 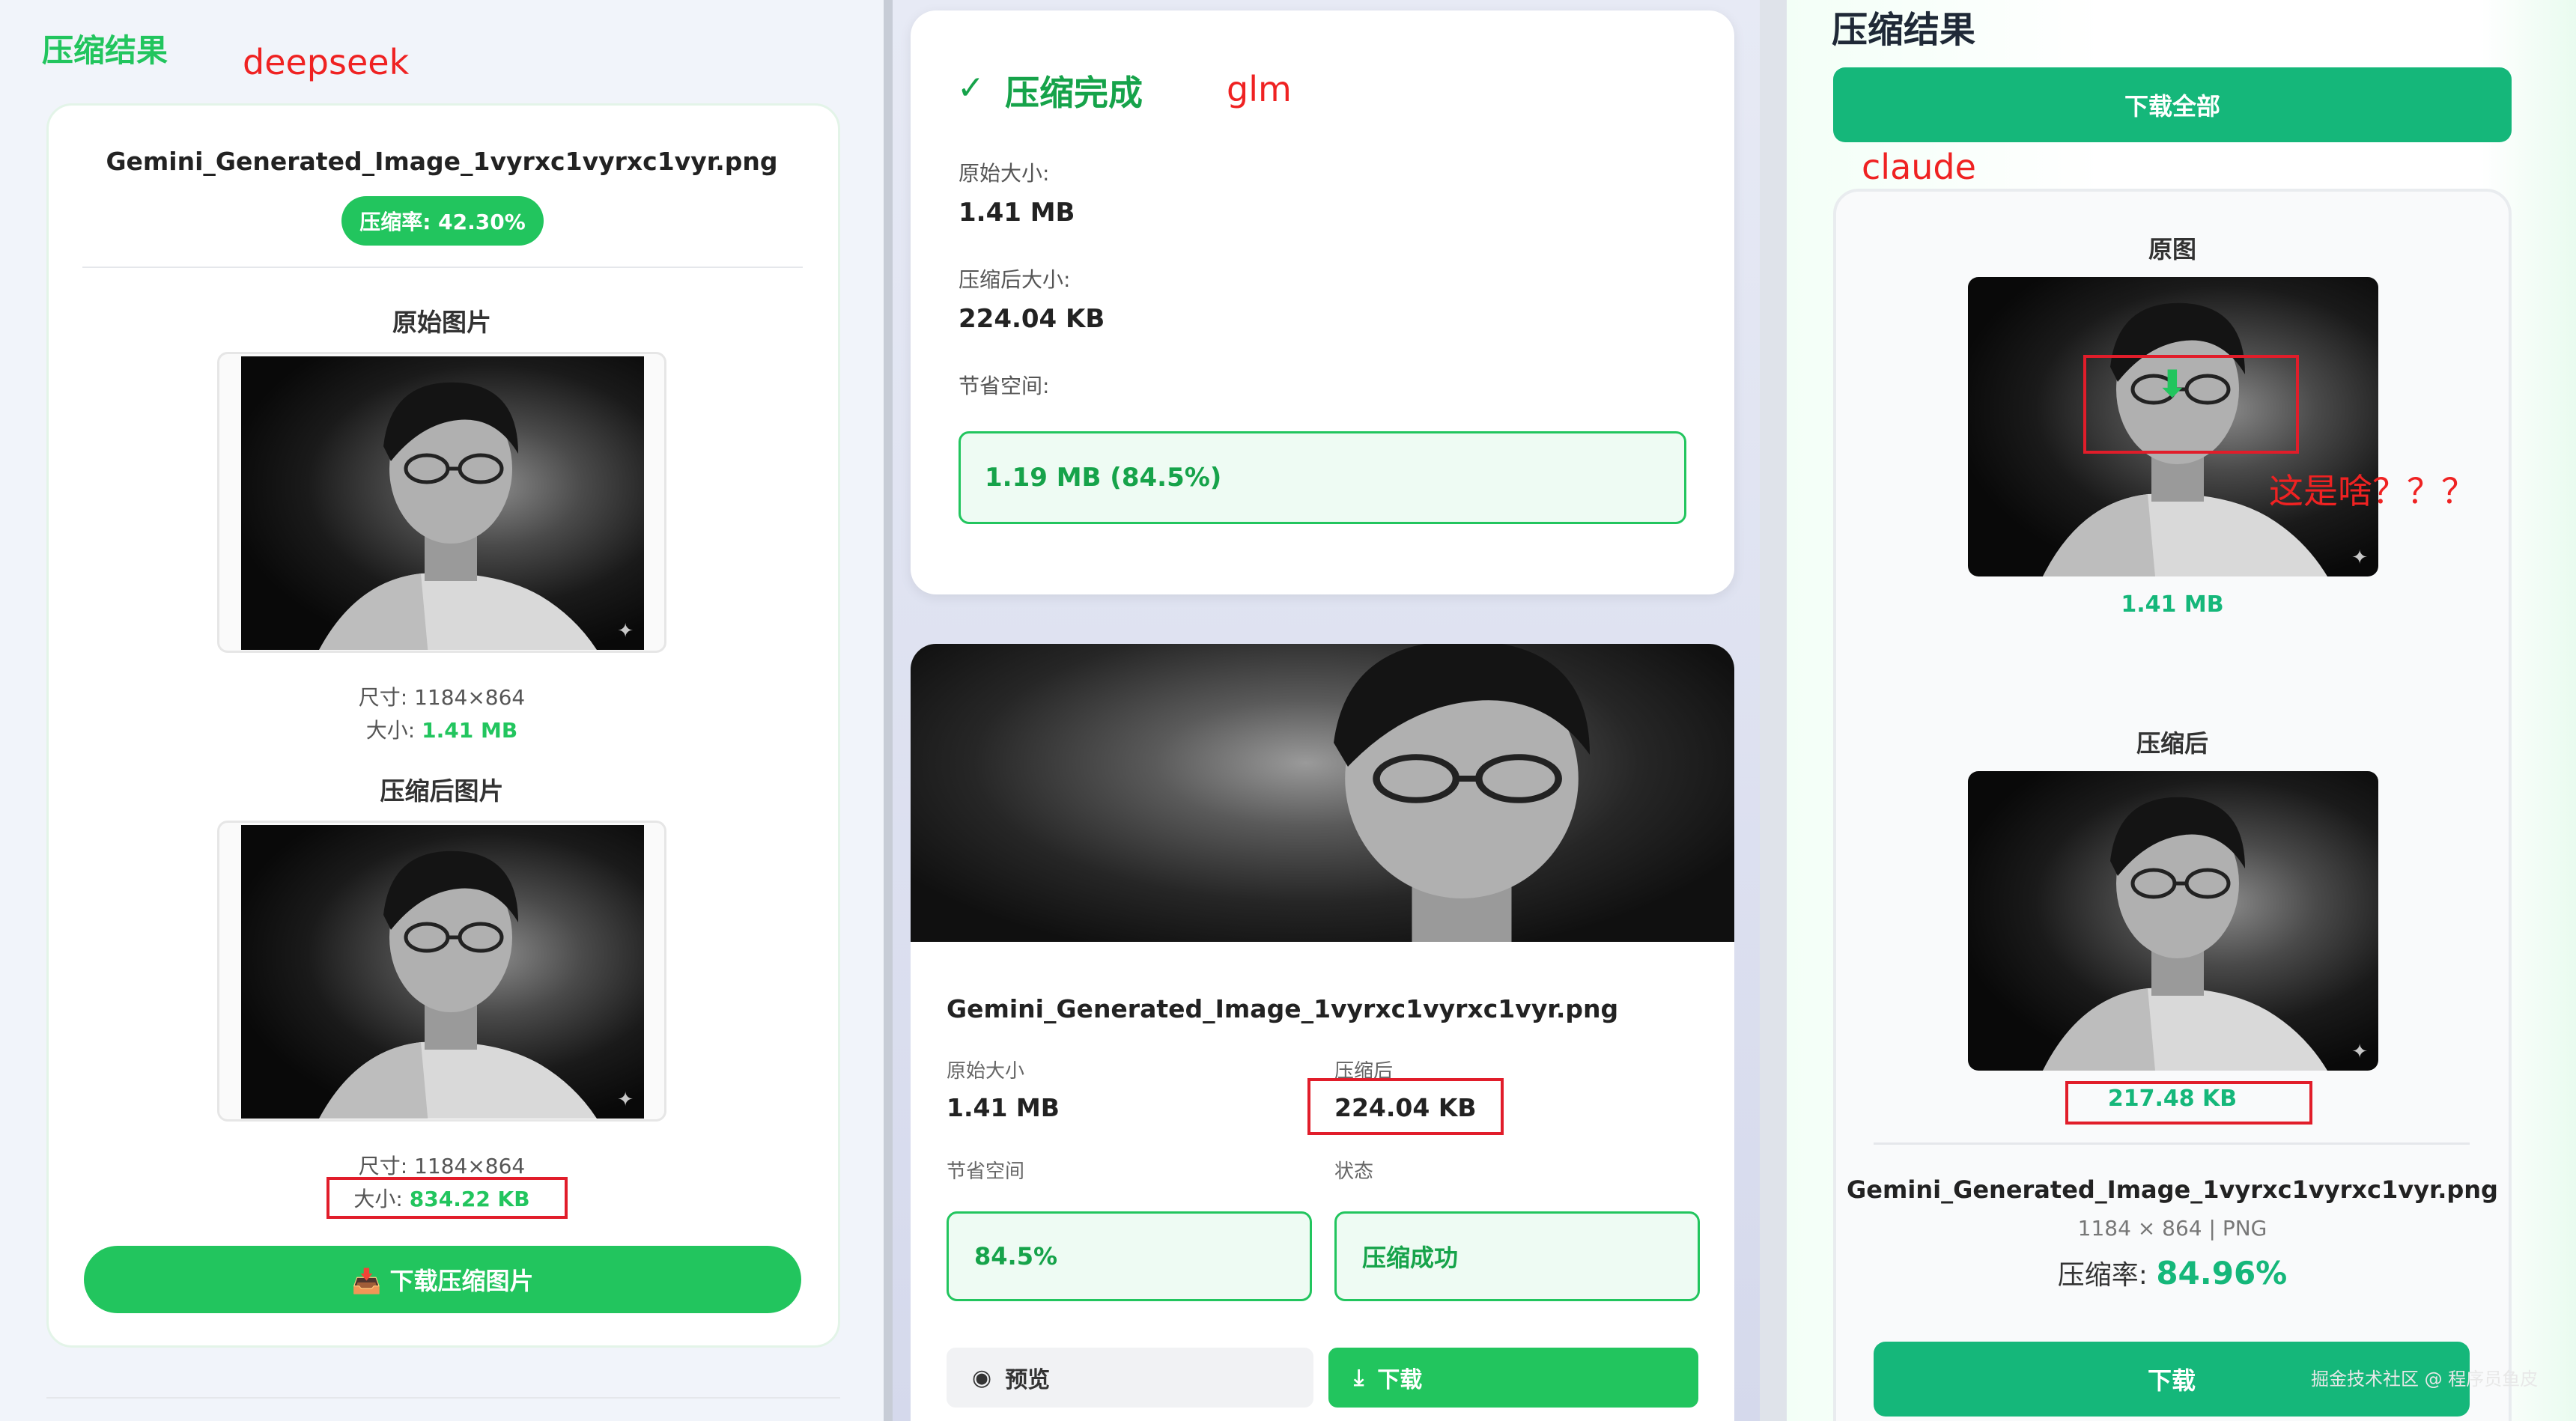 What do you see at coordinates (442, 791) in the screenshot?
I see `compressed-heading: 压缩后图片` at bounding box center [442, 791].